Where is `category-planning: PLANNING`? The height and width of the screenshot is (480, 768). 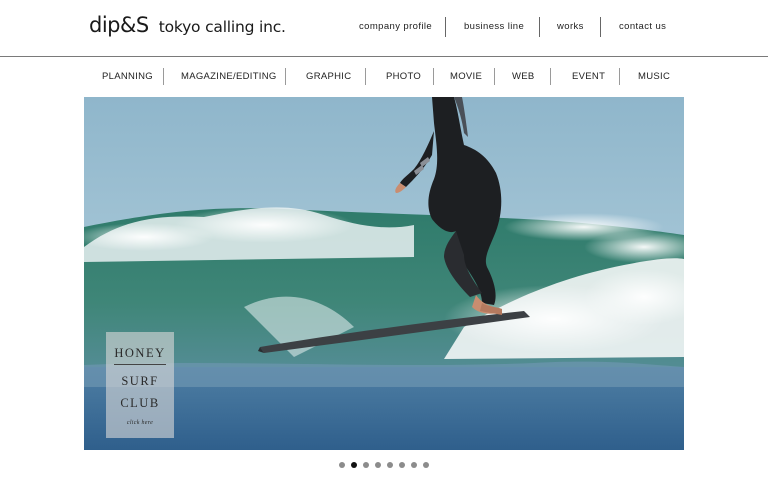 category-planning: PLANNING is located at coordinates (127, 76).